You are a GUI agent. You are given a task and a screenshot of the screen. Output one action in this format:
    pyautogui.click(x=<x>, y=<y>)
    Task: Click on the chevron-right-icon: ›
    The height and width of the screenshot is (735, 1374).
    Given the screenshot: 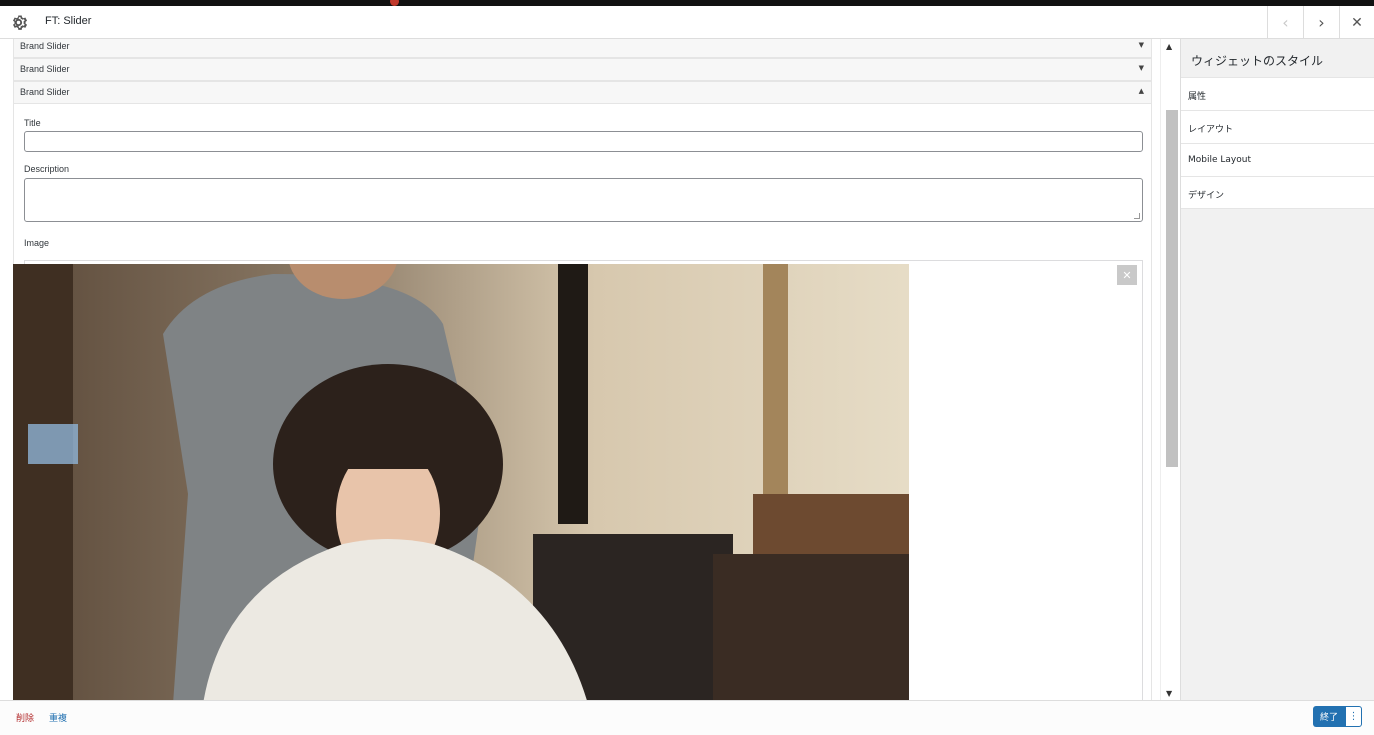 What is the action you would take?
    pyautogui.click(x=1321, y=22)
    